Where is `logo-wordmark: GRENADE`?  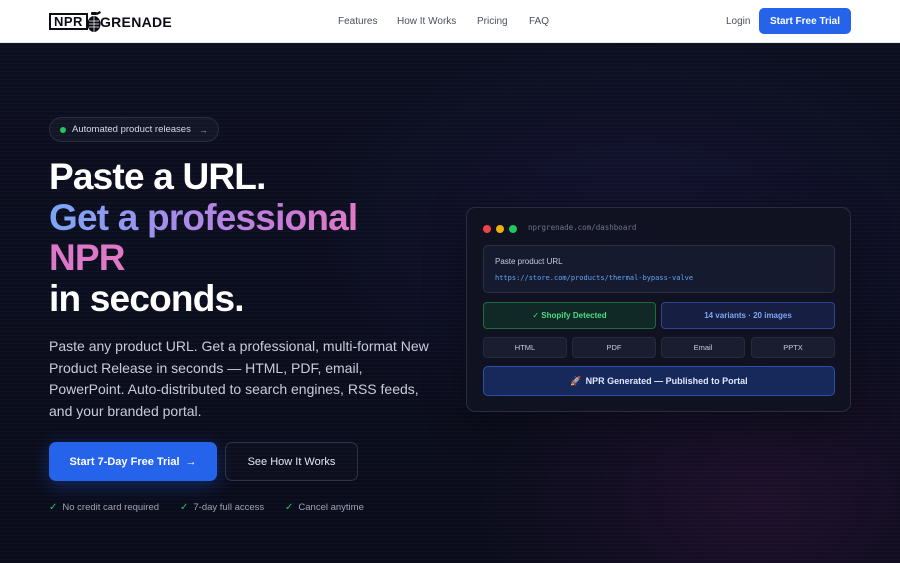
logo-wordmark: GRENADE is located at coordinates (136, 21).